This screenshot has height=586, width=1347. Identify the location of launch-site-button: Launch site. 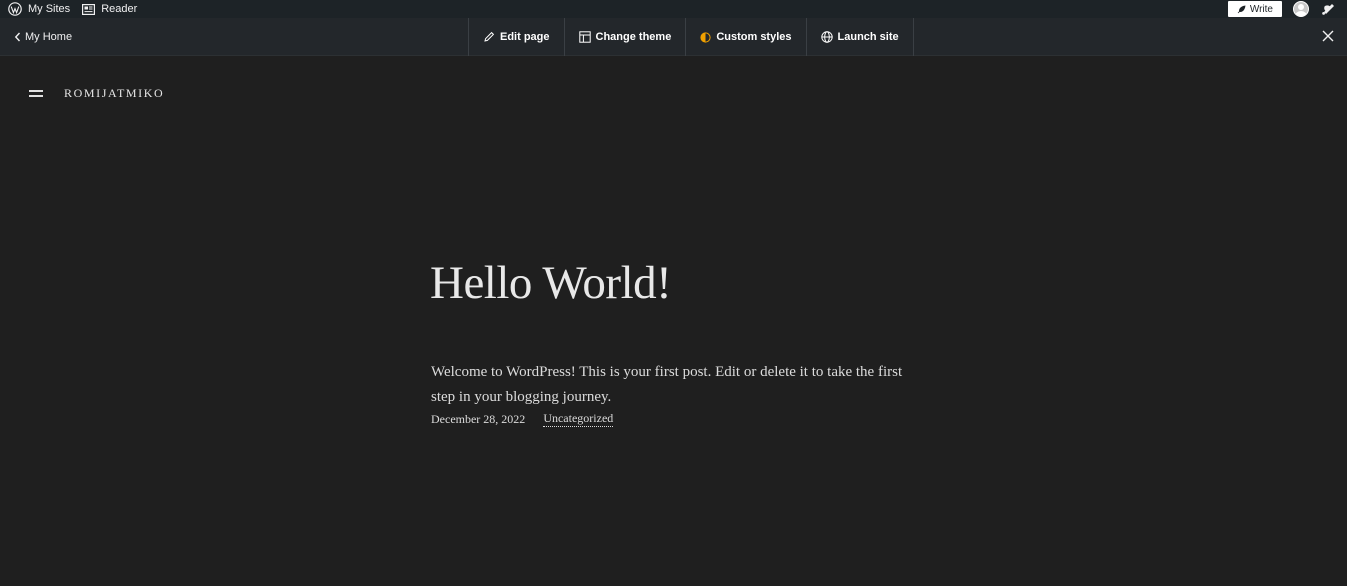
(860, 37).